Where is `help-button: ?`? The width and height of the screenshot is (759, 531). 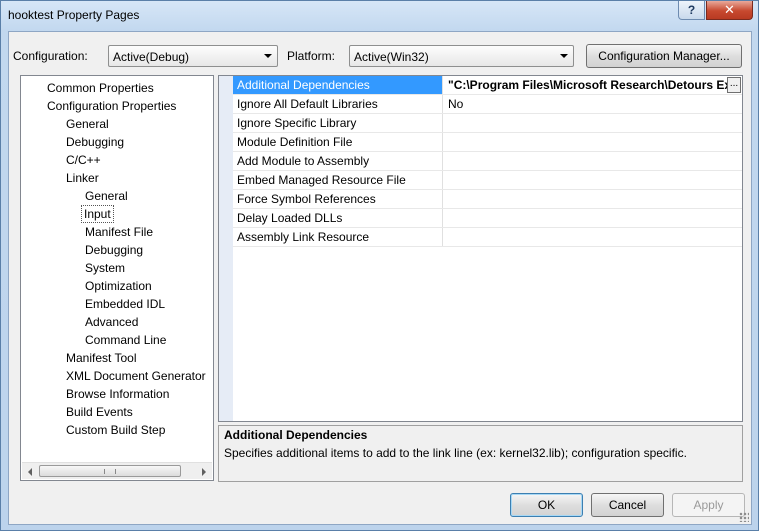 help-button: ? is located at coordinates (691, 10).